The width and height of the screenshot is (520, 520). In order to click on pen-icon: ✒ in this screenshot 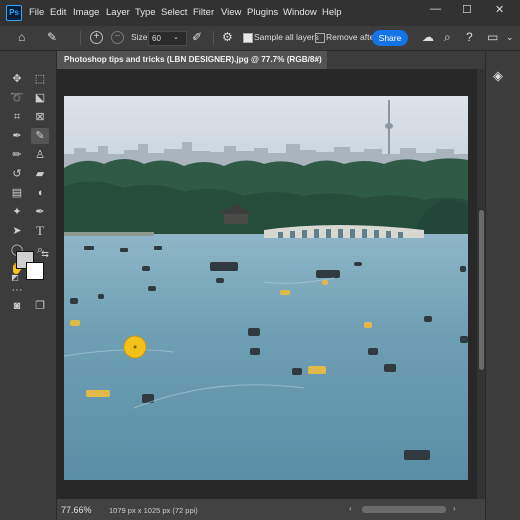, I will do `click(40, 212)`.